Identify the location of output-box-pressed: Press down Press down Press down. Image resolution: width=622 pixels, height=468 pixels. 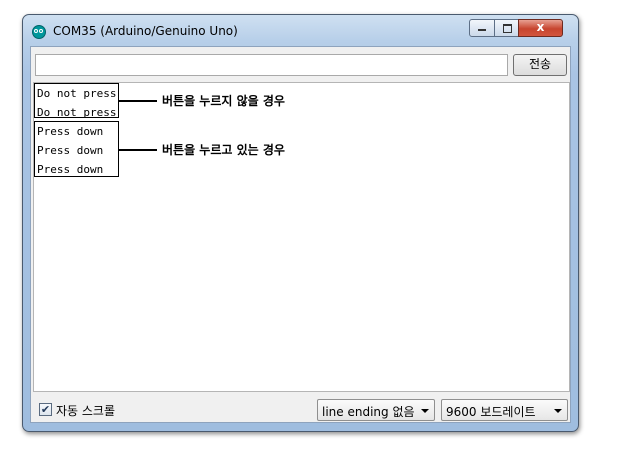
(76, 149).